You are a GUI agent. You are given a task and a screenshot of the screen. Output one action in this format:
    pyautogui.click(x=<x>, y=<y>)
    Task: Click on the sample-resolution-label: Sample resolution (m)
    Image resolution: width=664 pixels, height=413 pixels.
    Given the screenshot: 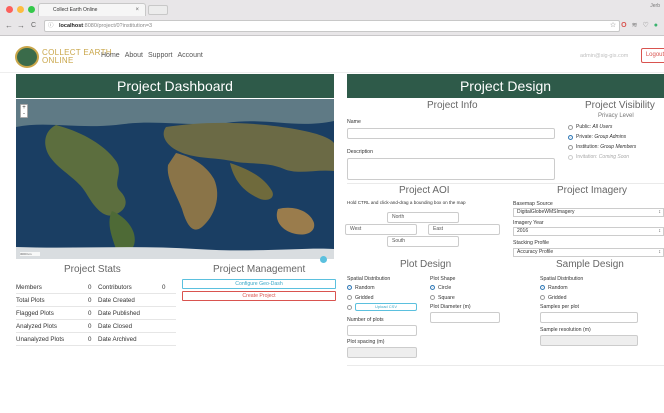 What is the action you would take?
    pyautogui.click(x=565, y=330)
    